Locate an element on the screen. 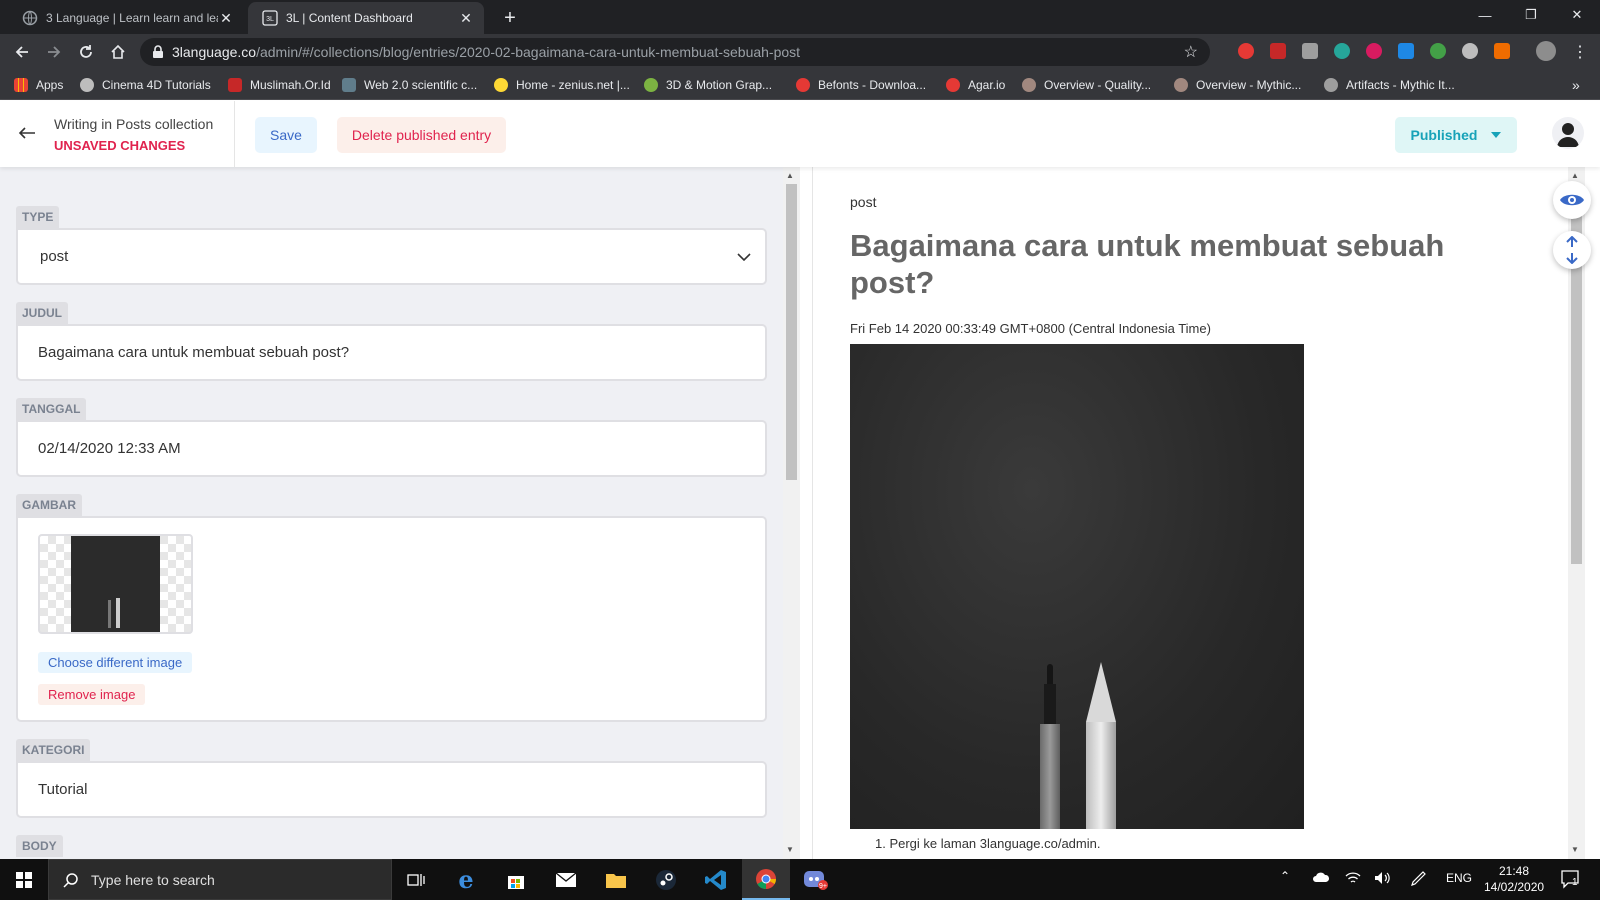 The image size is (1600, 900). browser-tab-content-dashboard: 3L 3L | Content Dashboard ✕ is located at coordinates (366, 18).